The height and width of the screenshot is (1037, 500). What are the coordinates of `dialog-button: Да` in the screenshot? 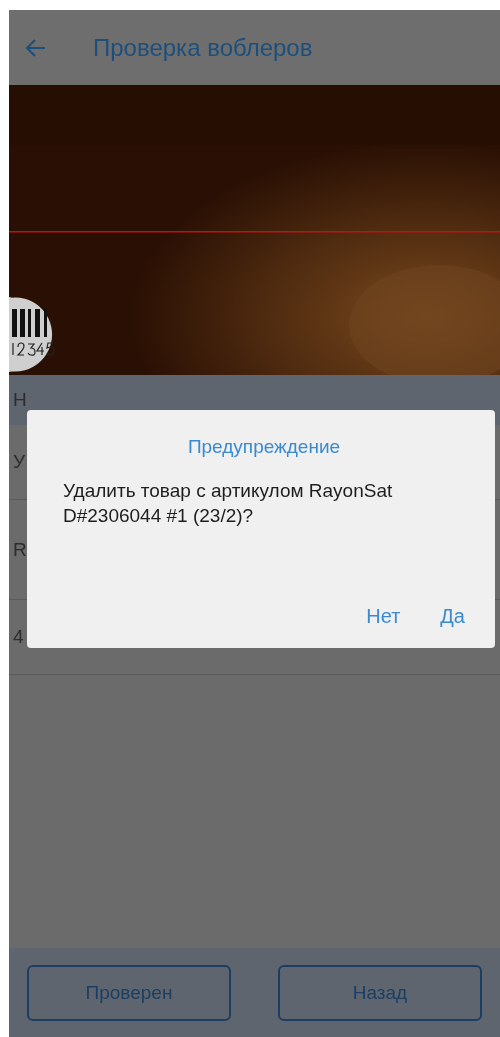 It's located at (452, 616).